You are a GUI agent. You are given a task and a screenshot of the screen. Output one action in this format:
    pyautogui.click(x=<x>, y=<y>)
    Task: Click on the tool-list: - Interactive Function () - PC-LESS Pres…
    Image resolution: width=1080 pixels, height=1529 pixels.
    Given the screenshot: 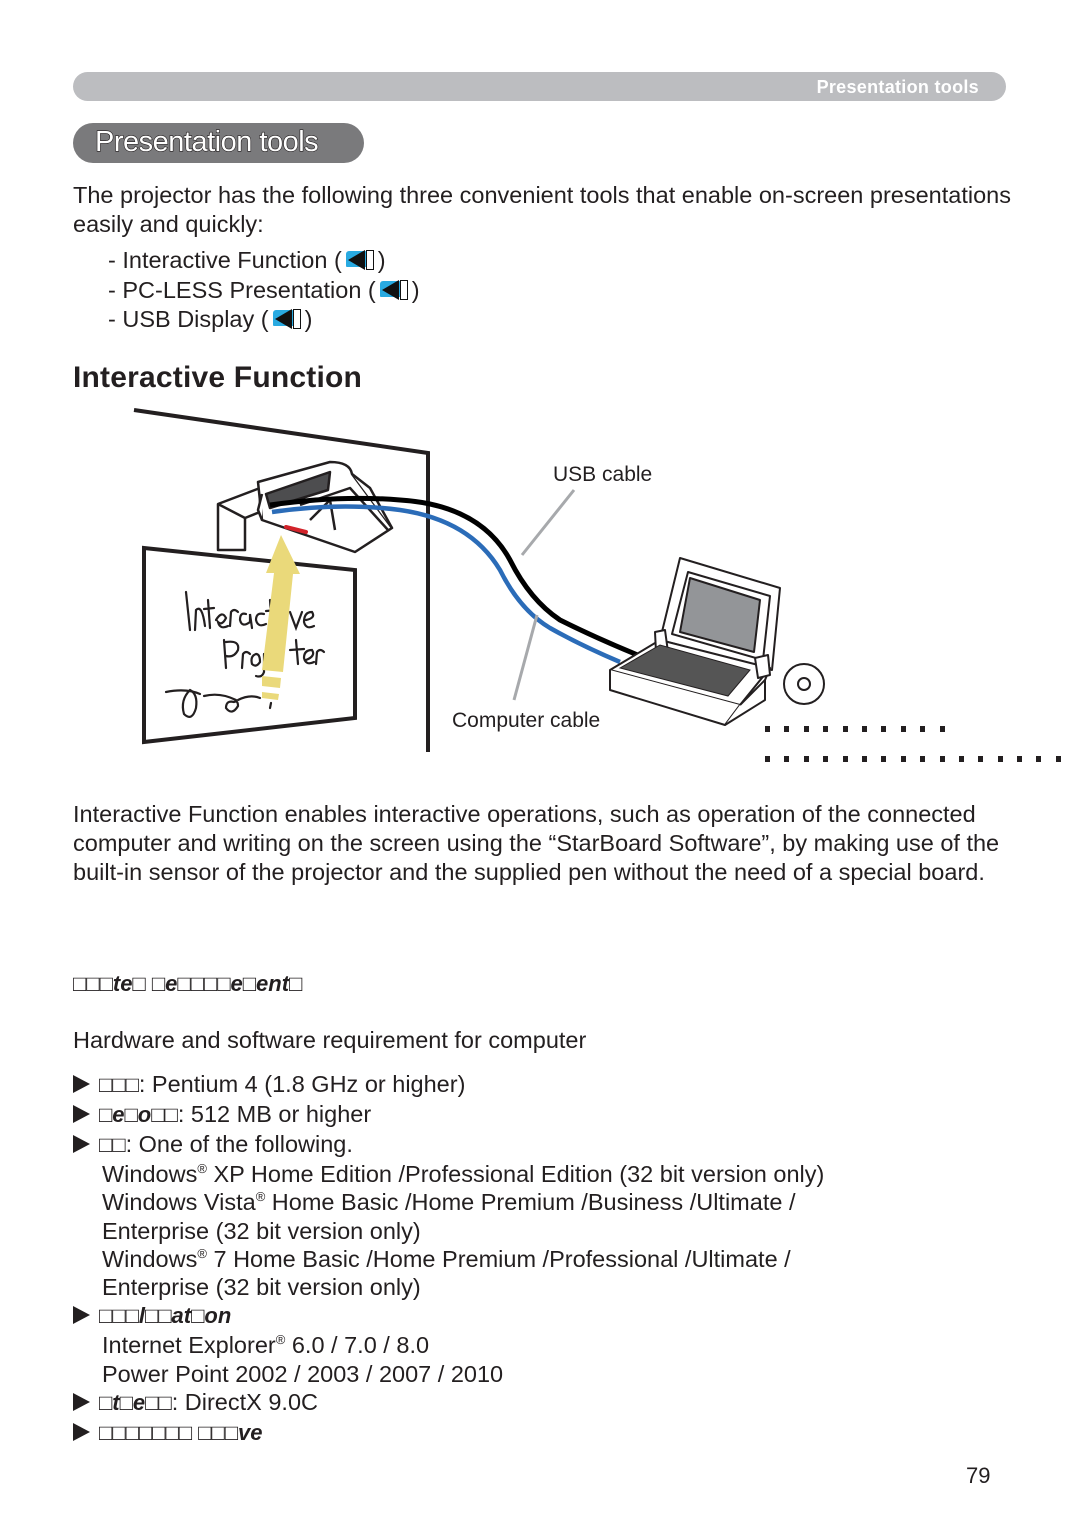 What is the action you would take?
    pyautogui.click(x=264, y=290)
    